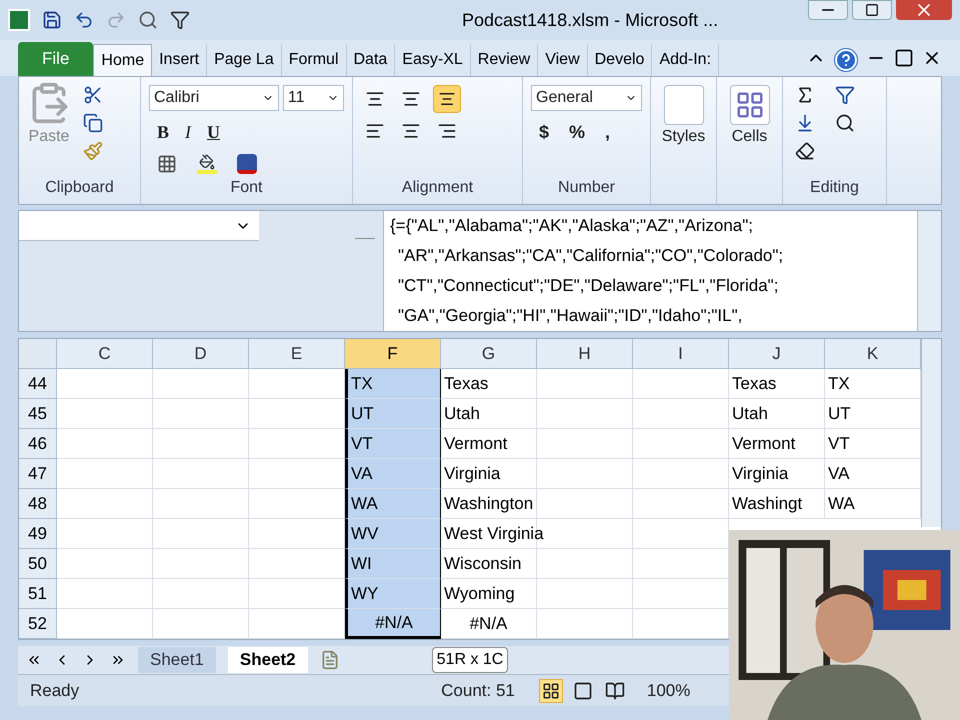  What do you see at coordinates (38, 564) in the screenshot?
I see `row-header: 50` at bounding box center [38, 564].